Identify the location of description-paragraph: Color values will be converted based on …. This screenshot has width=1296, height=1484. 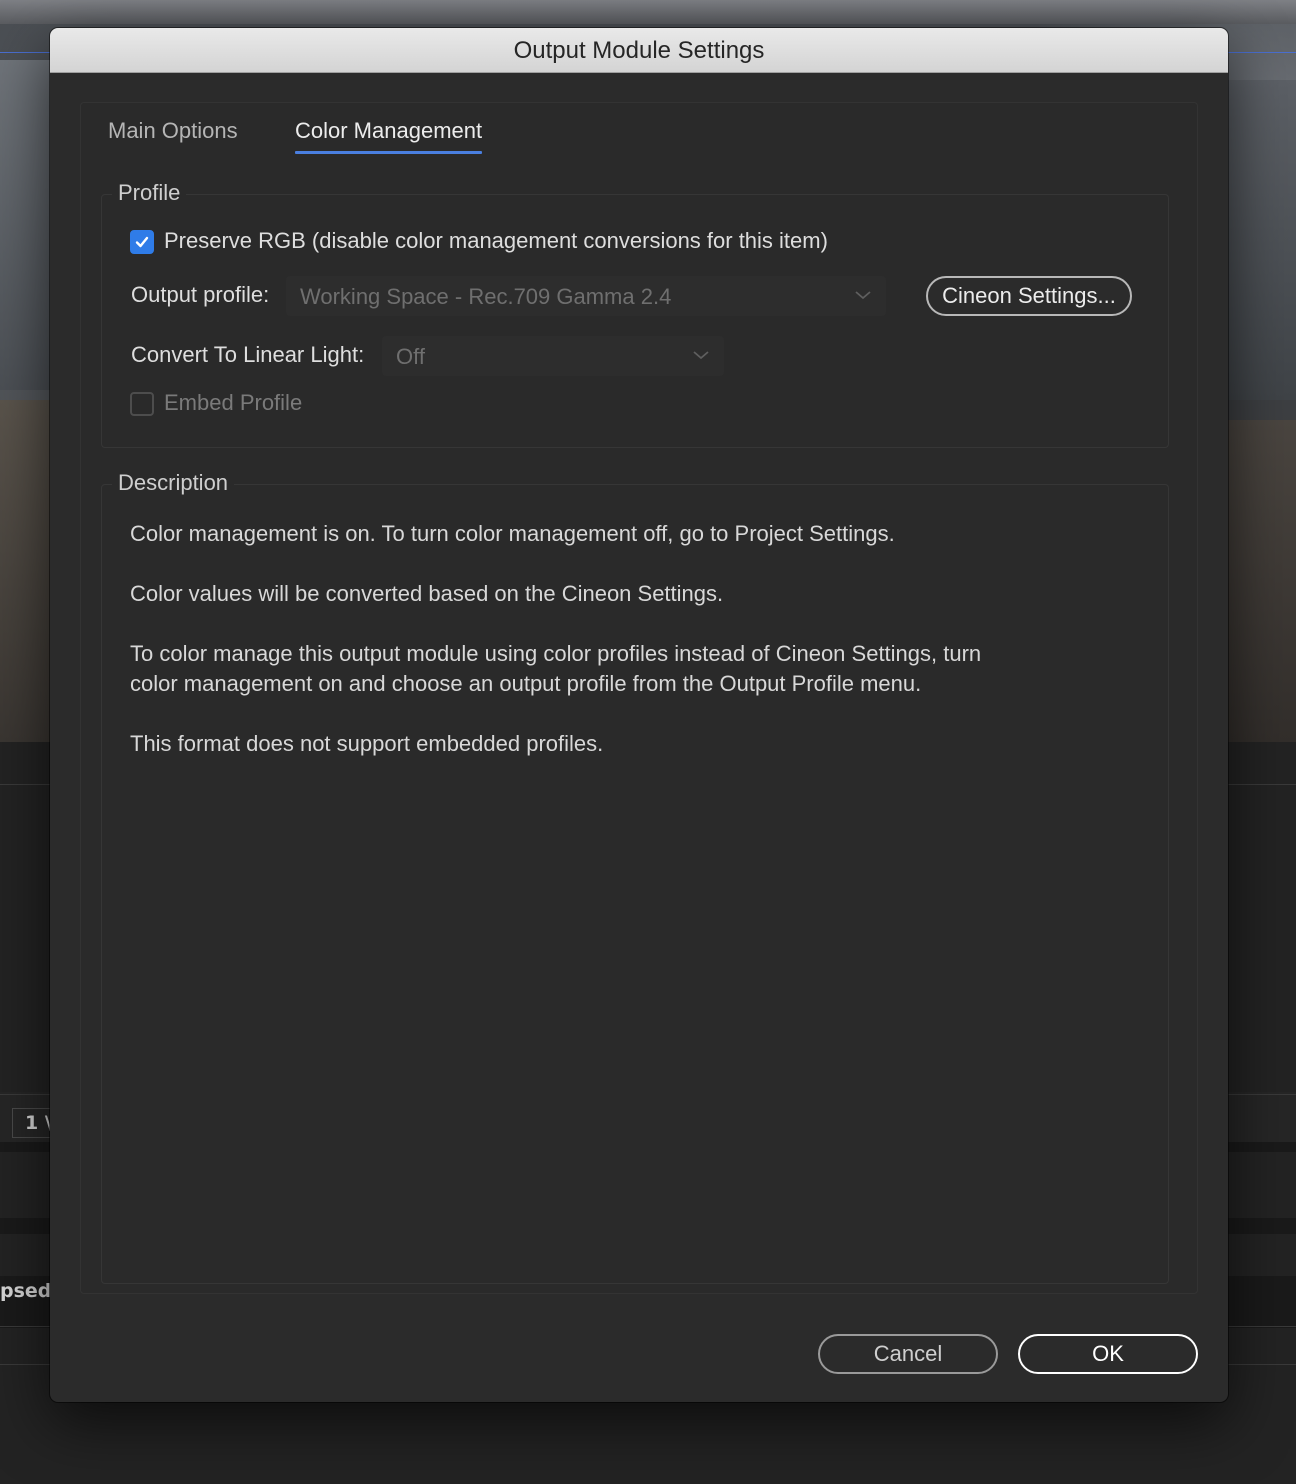
(427, 593).